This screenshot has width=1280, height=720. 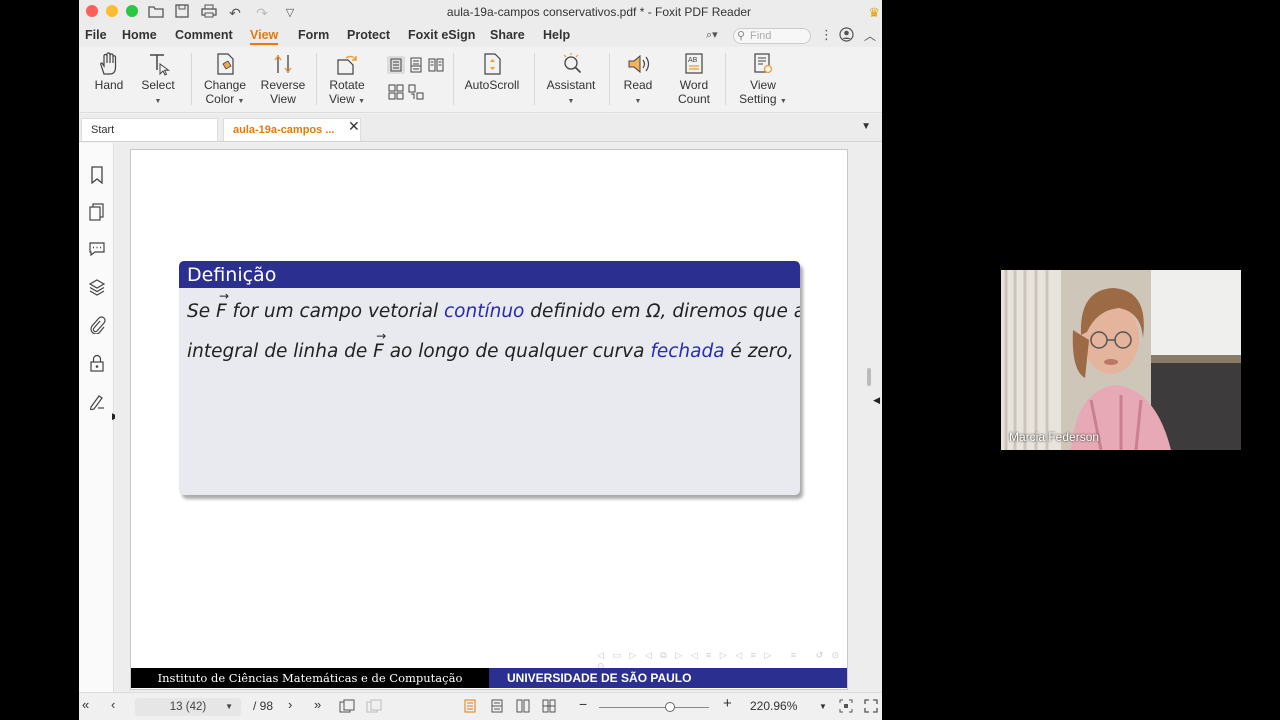 I want to click on vector-f-letter: F, so click(x=378, y=351).